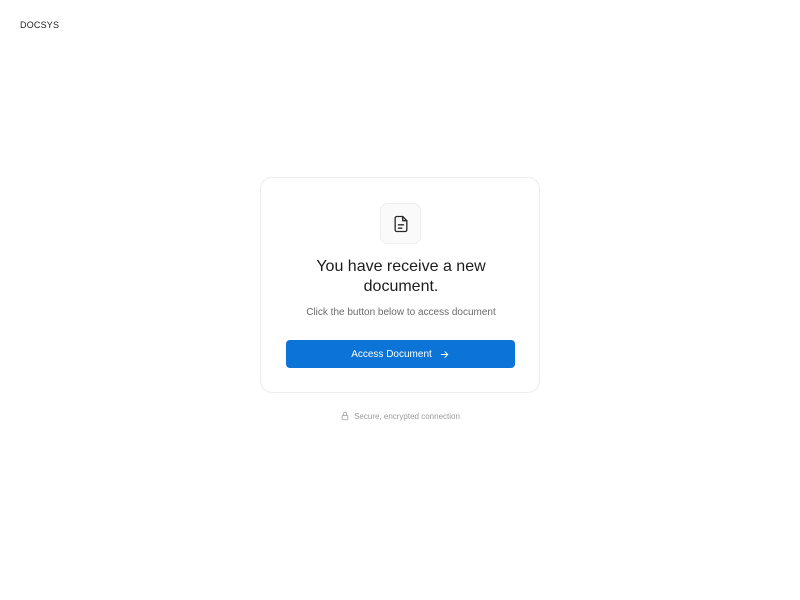  Describe the element at coordinates (345, 416) in the screenshot. I see `lock-icon` at that location.